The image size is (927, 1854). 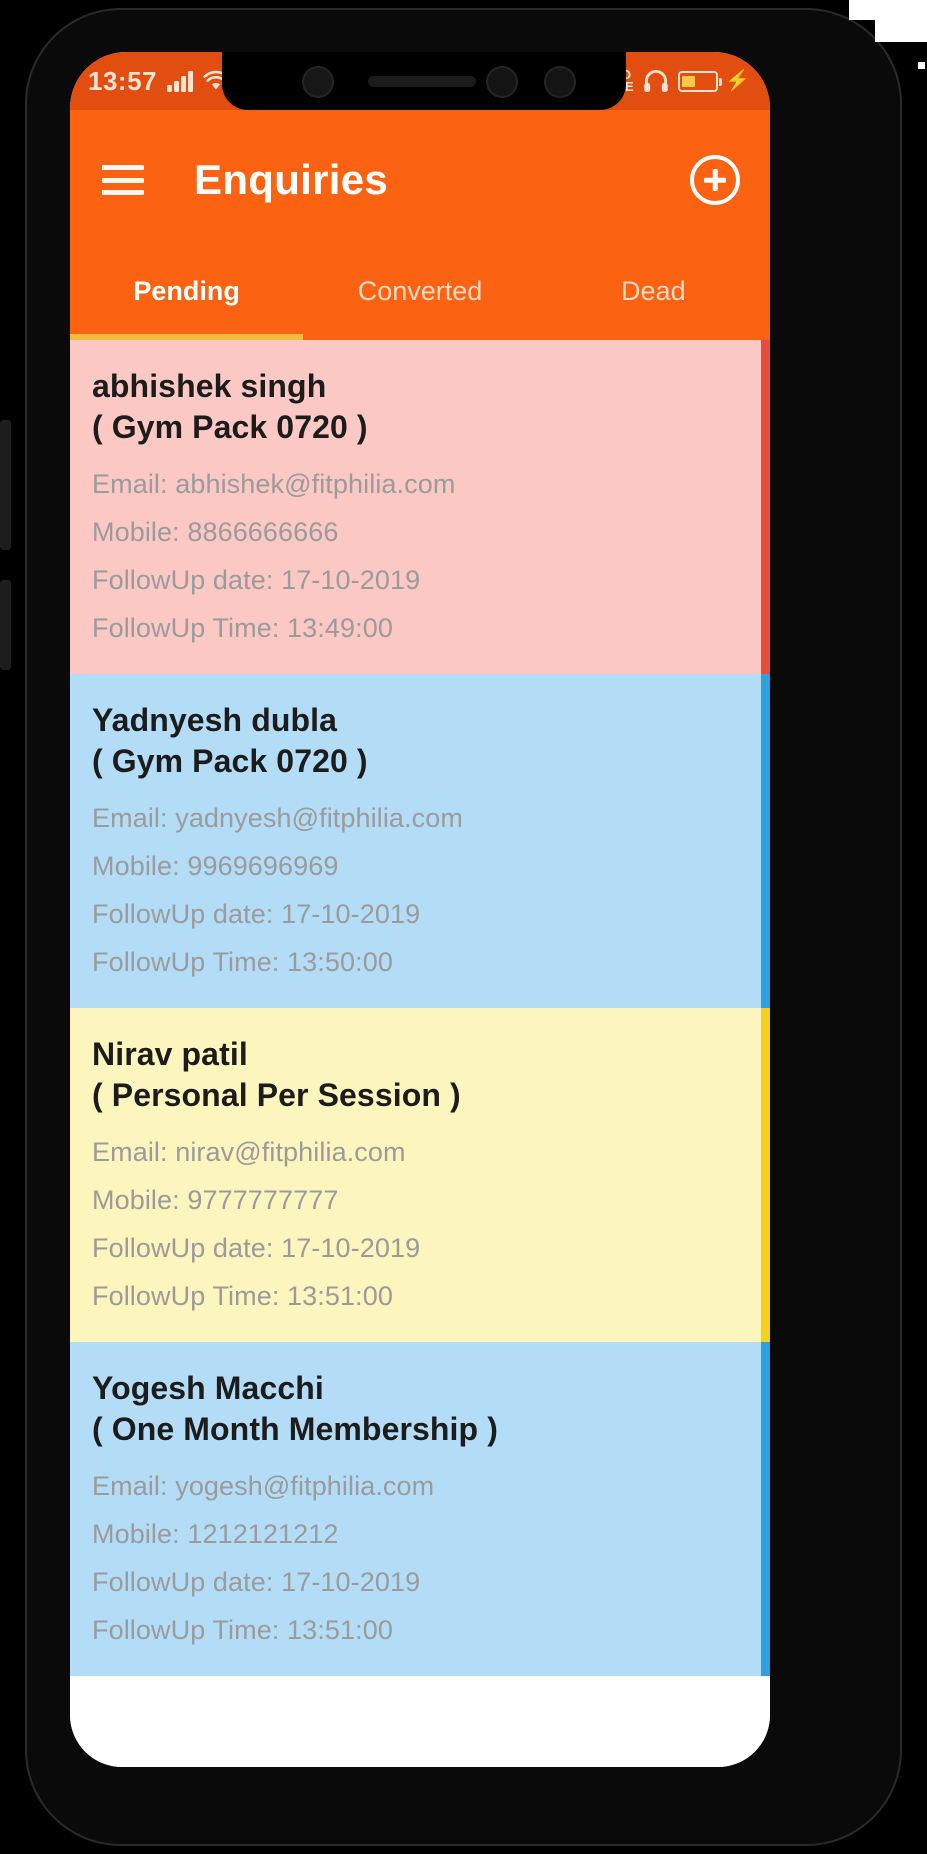 I want to click on tab-converted: Converted, so click(x=419, y=295).